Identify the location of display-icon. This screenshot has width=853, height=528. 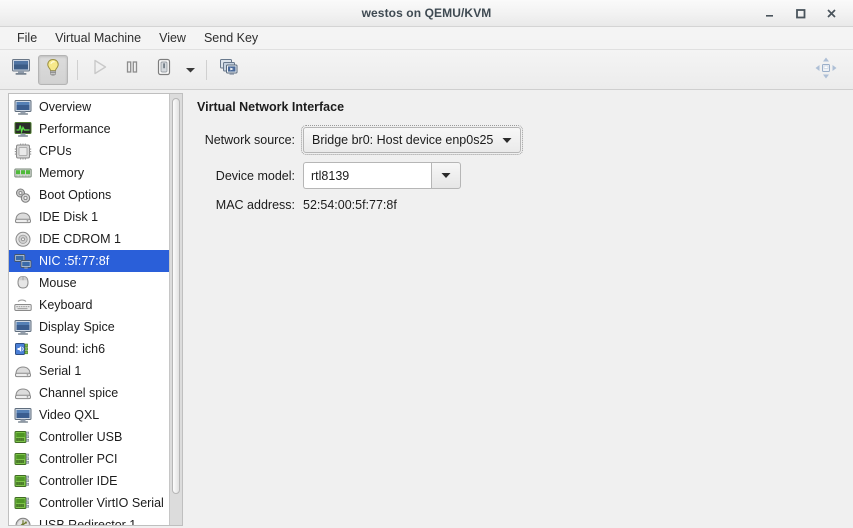
(23, 327).